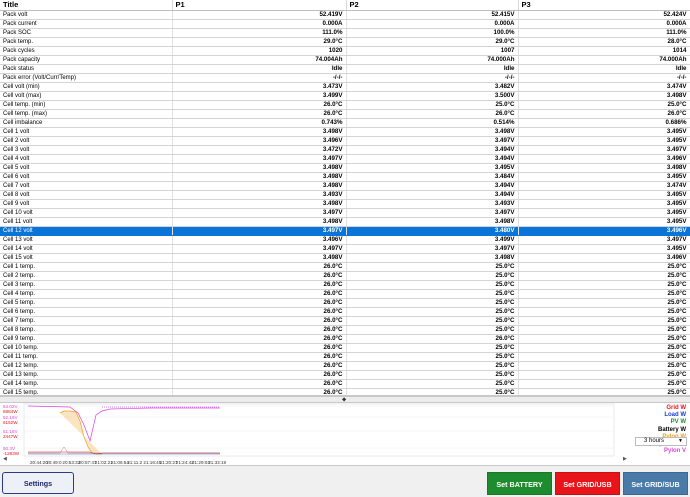 The image size is (690, 497). I want to click on table-row: Cell 13 volt 3.496V 3.499V 3.497V, so click(345, 240).